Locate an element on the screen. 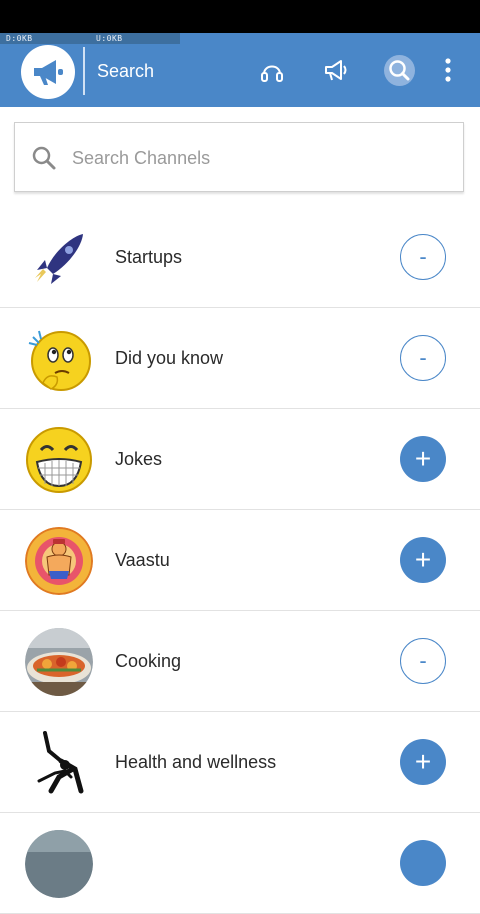 The height and width of the screenshot is (914, 480). headphones-button is located at coordinates (272, 70).